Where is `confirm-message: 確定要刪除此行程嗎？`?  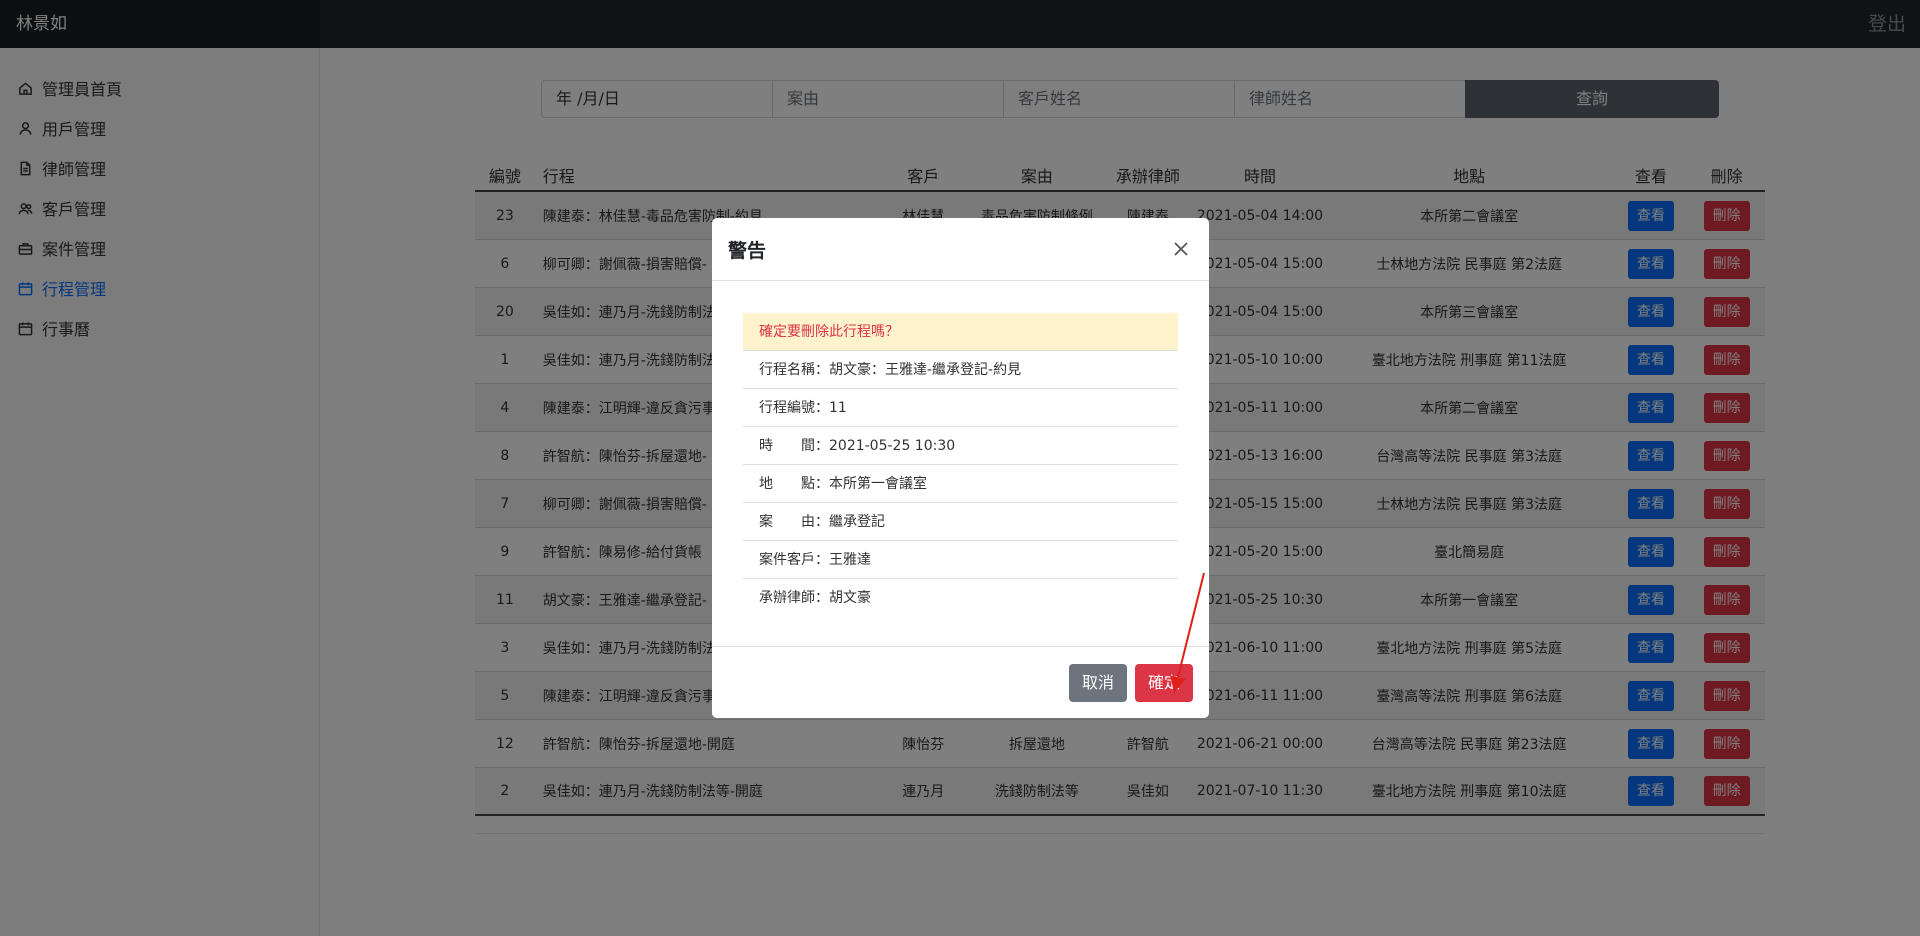 confirm-message: 確定要刪除此行程嗎？ is located at coordinates (960, 332).